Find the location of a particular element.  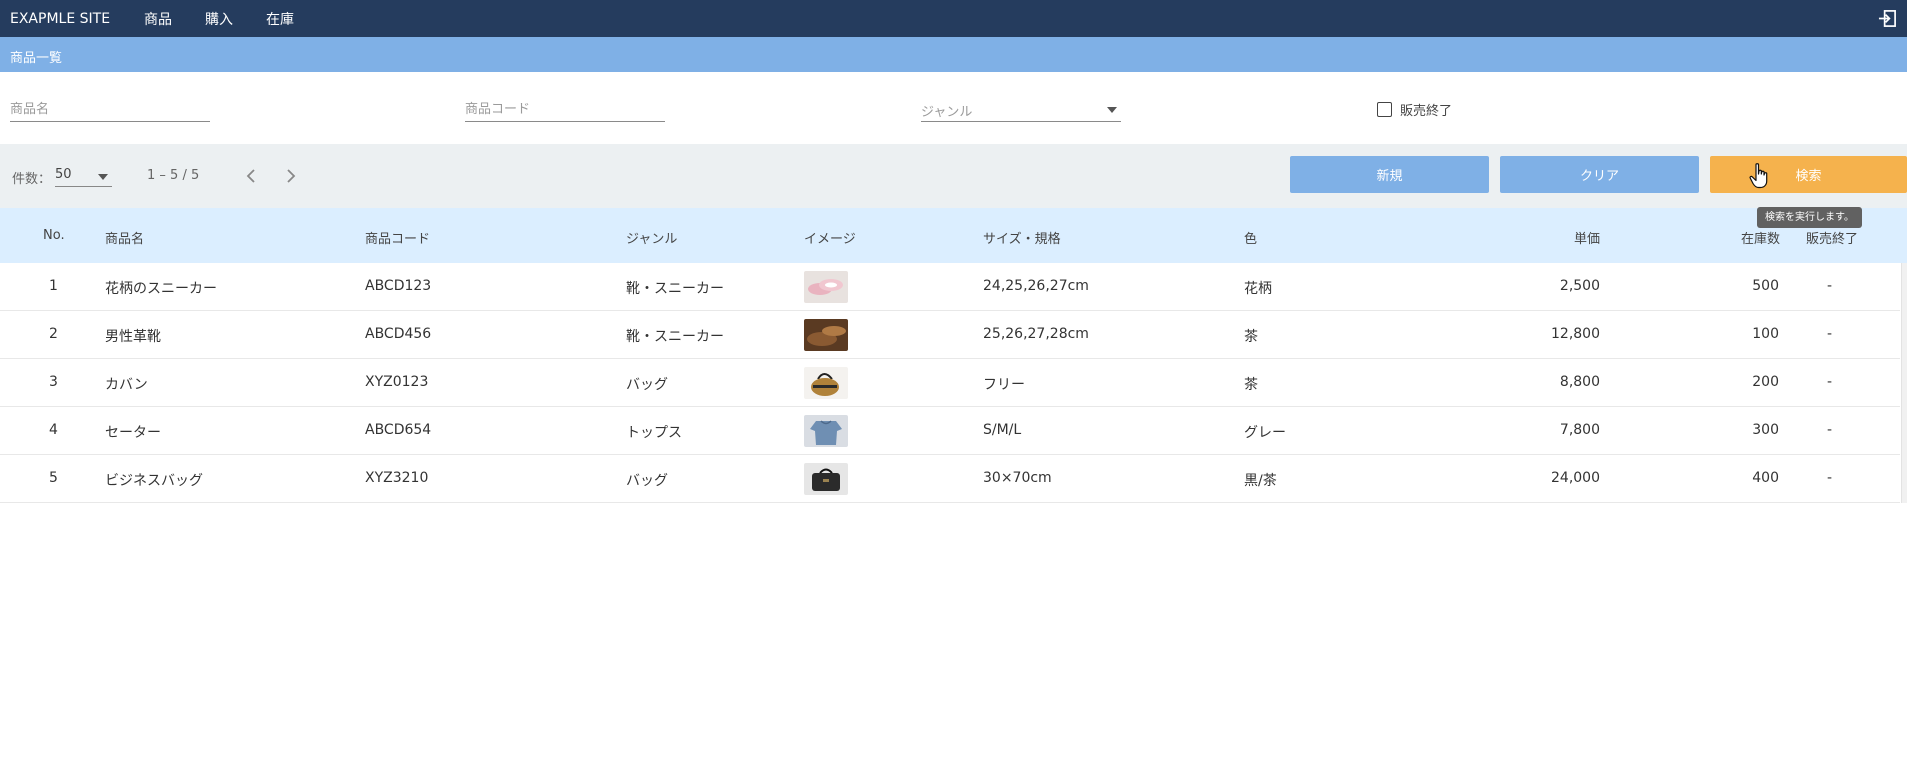

perpage-value: 50 is located at coordinates (63, 174).